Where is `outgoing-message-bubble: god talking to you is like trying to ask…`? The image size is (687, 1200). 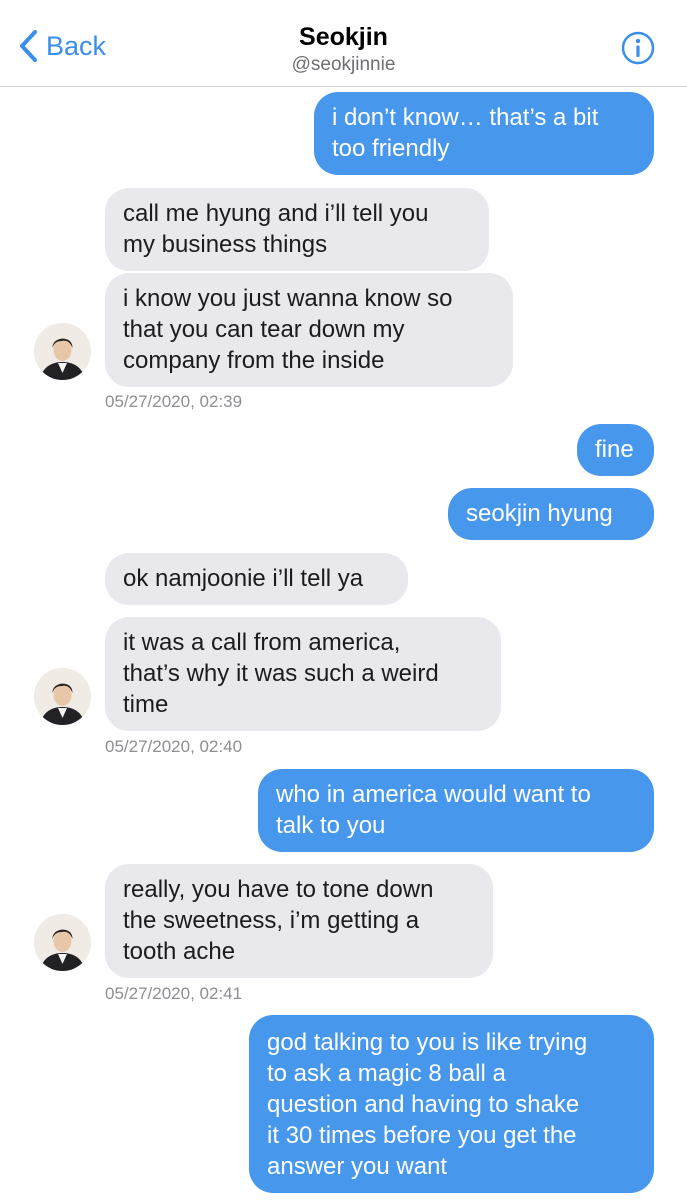 outgoing-message-bubble: god talking to you is like trying to ask… is located at coordinates (451, 1104).